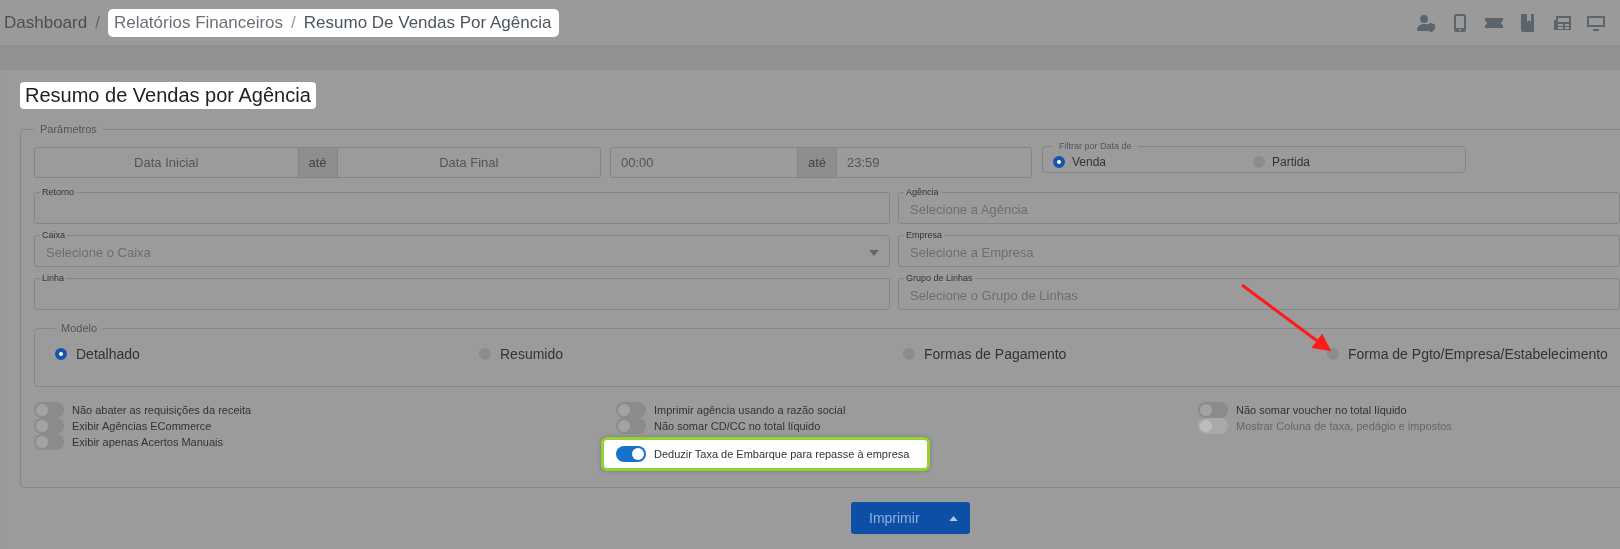  What do you see at coordinates (1353, 161) in the screenshot?
I see `radio-option: Partida` at bounding box center [1353, 161].